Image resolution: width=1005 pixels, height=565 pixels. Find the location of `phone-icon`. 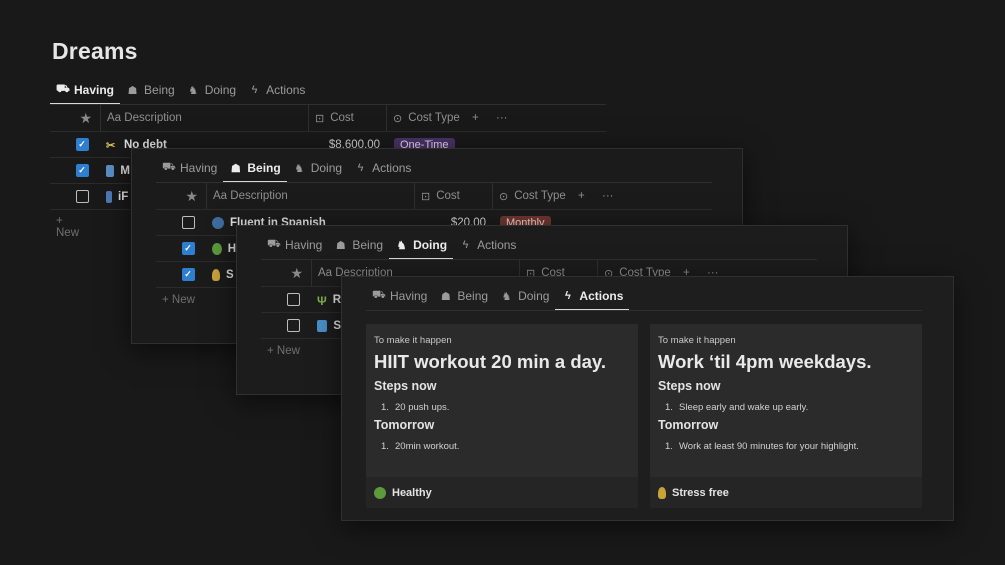

phone-icon is located at coordinates (109, 196).